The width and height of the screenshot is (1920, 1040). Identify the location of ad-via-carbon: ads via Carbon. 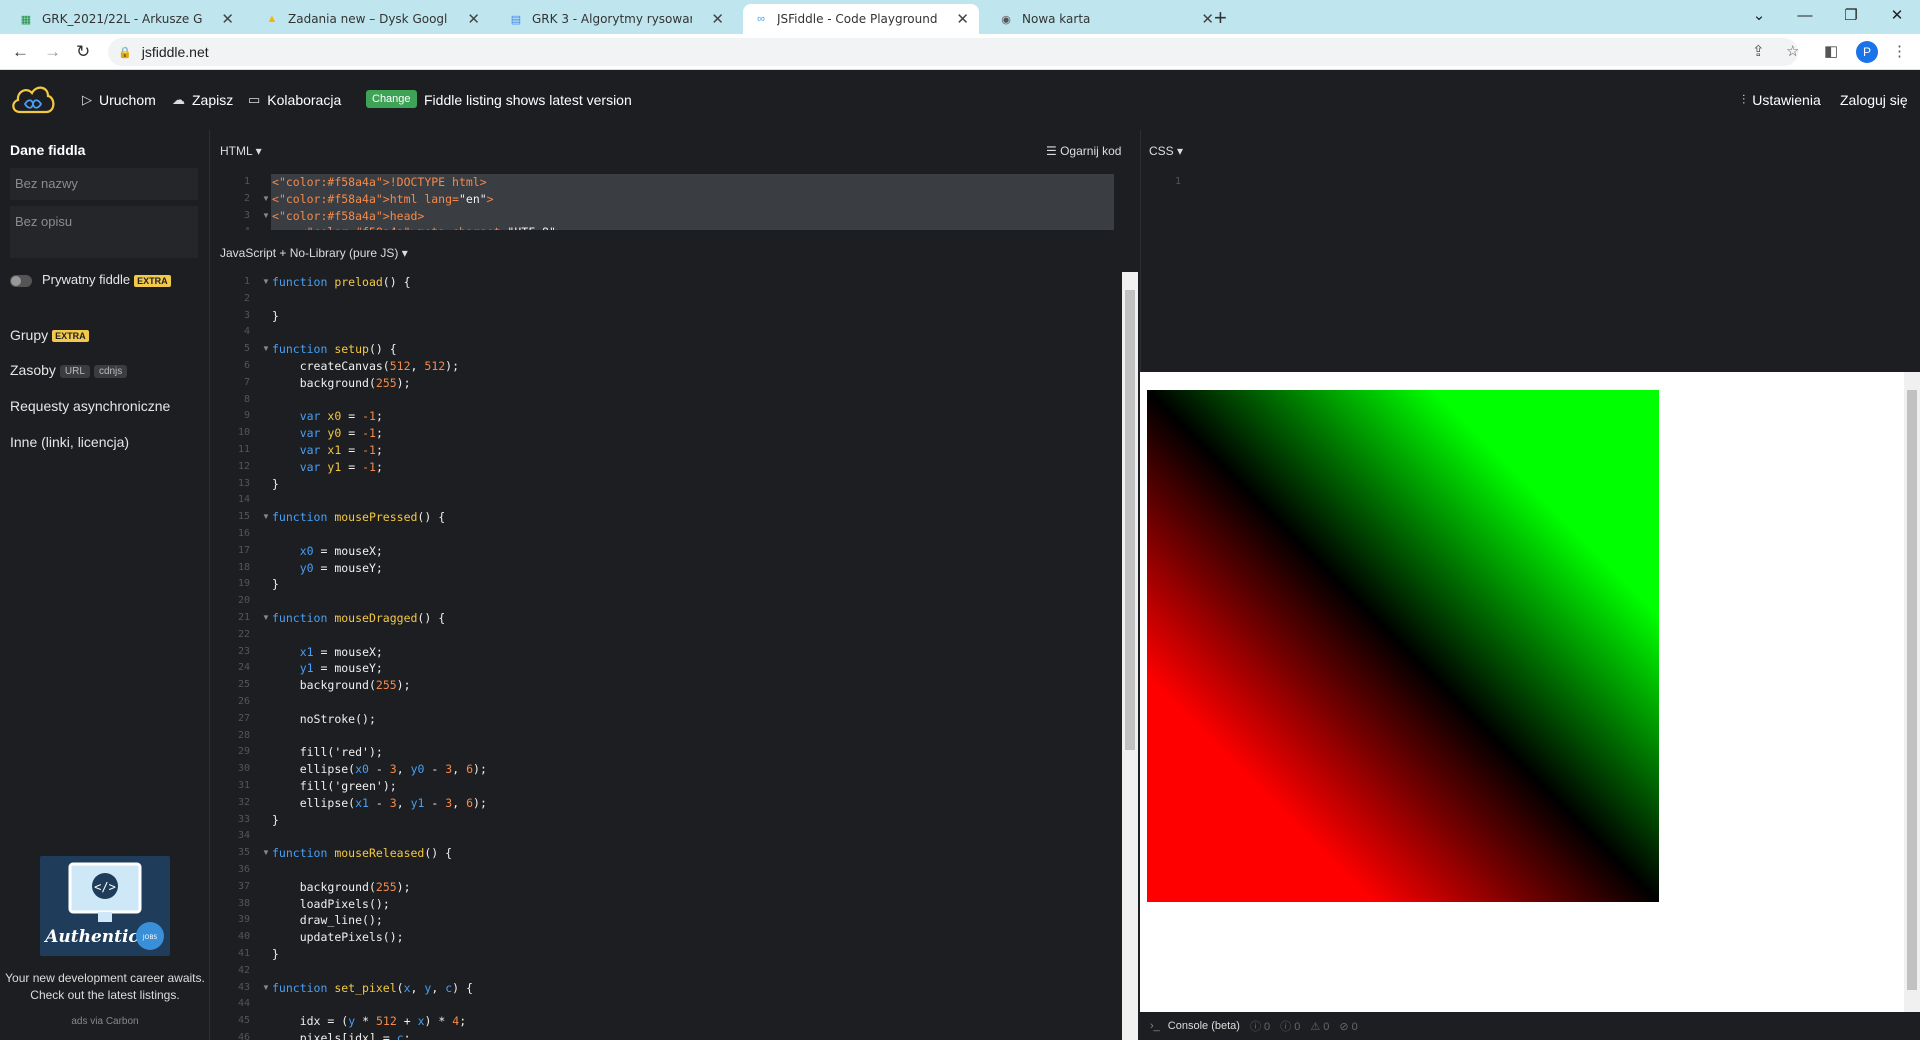
(105, 1021).